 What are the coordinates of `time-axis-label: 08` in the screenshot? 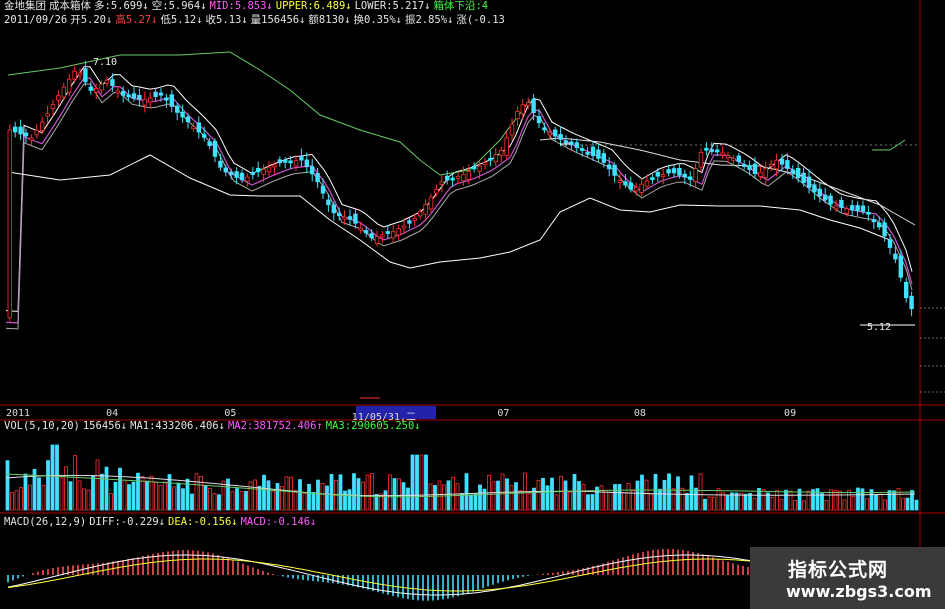 It's located at (639, 413).